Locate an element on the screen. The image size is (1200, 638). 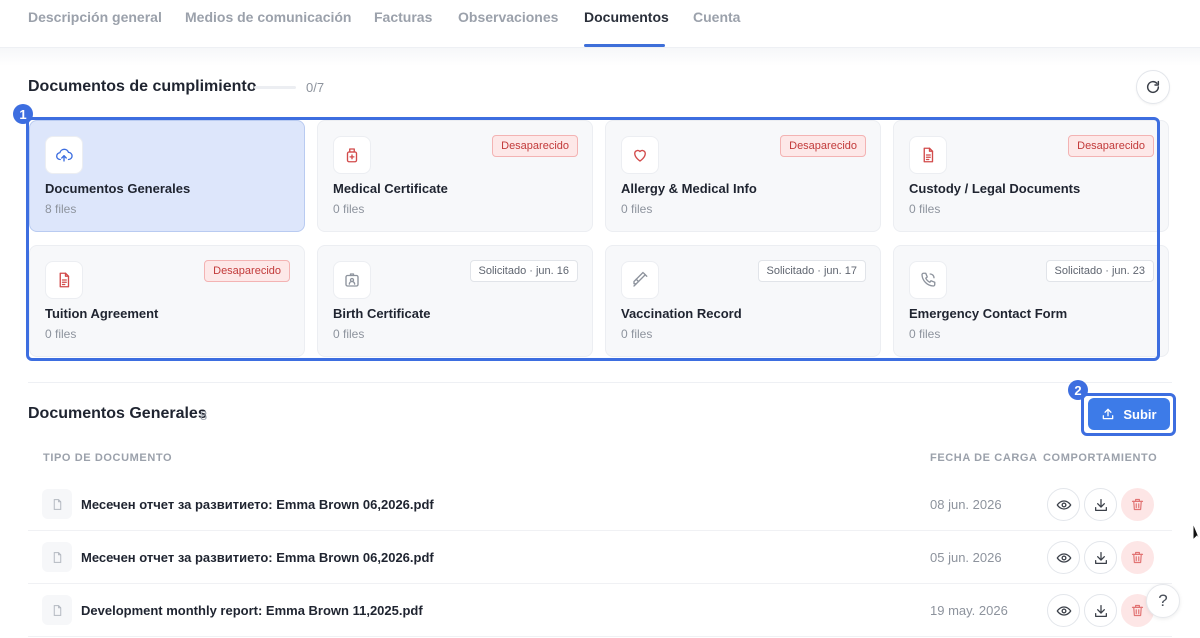
column-header-actions: COMPORTAMIENTO is located at coordinates (1100, 458).